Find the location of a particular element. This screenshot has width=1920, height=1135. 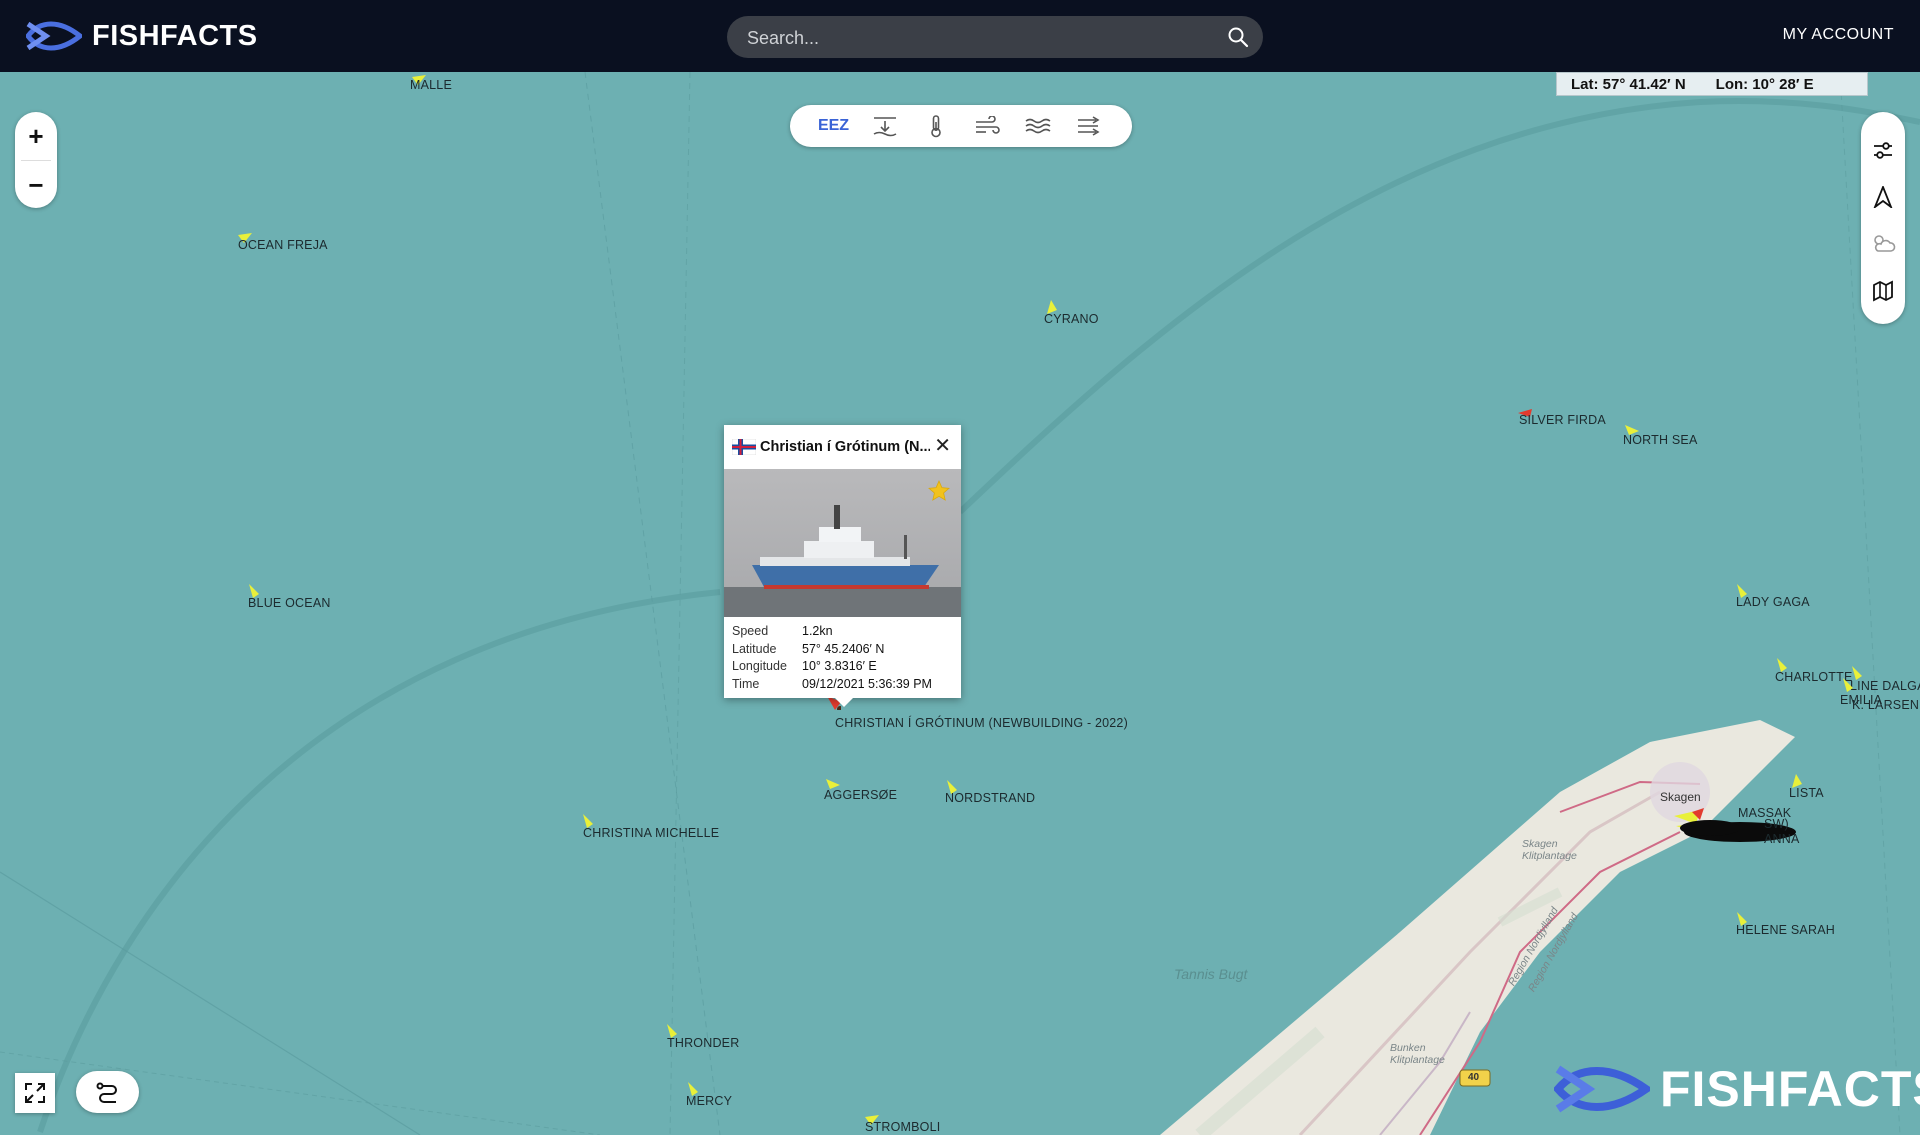

detail-key: Time is located at coordinates (746, 683).